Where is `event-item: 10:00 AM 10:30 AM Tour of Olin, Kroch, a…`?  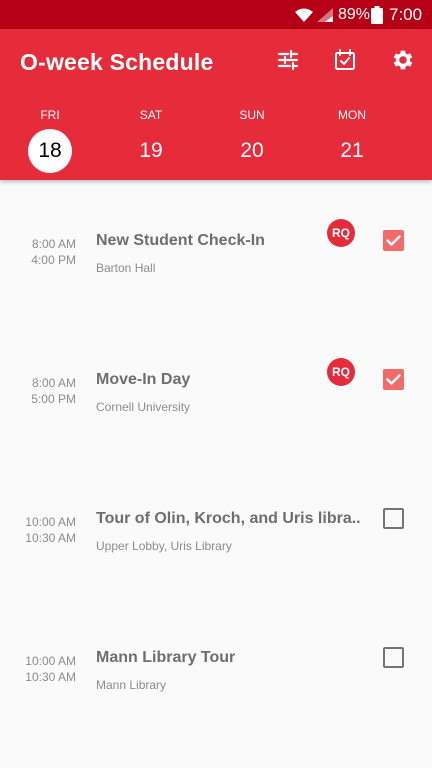 event-item: 10:00 AM 10:30 AM Tour of Olin, Kroch, a… is located at coordinates (216, 549).